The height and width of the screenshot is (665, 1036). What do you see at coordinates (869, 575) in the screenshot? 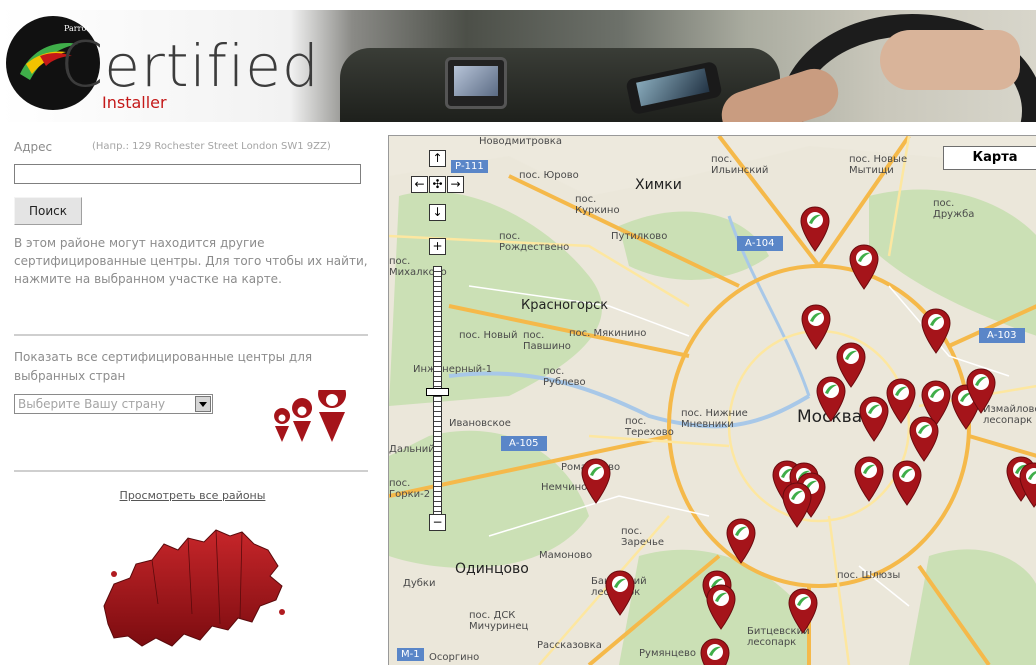
I see `map-label-shluzy: пос. Шлюзы` at bounding box center [869, 575].